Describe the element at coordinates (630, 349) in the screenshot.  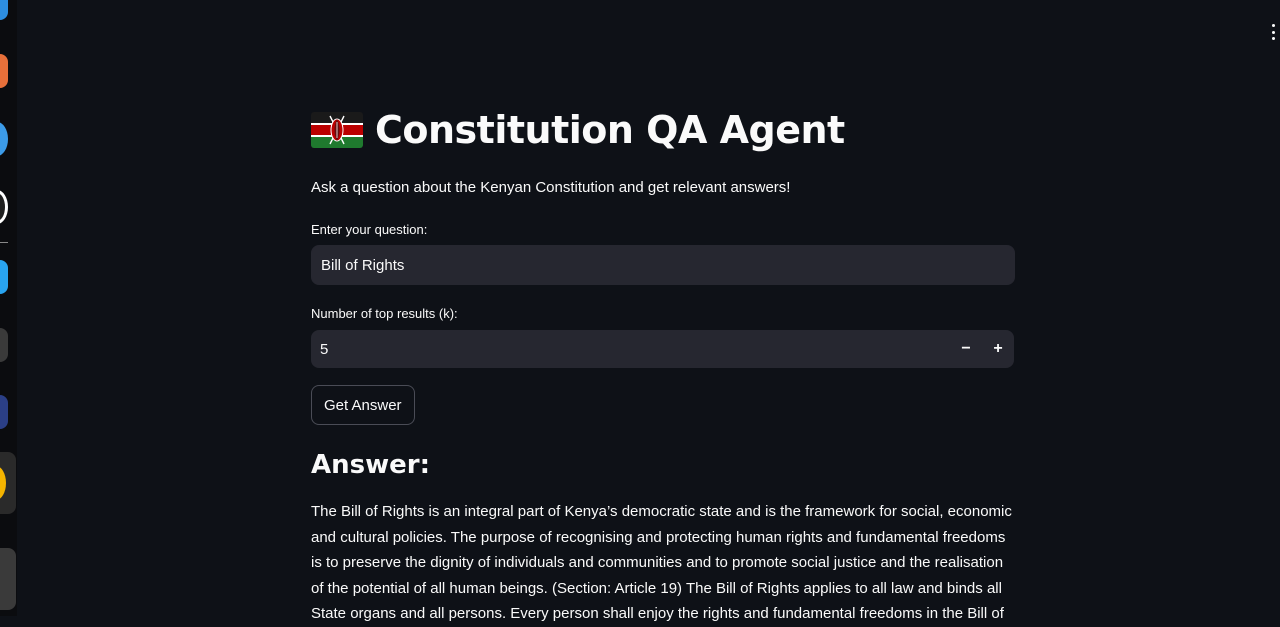
I see `k-number-input` at that location.